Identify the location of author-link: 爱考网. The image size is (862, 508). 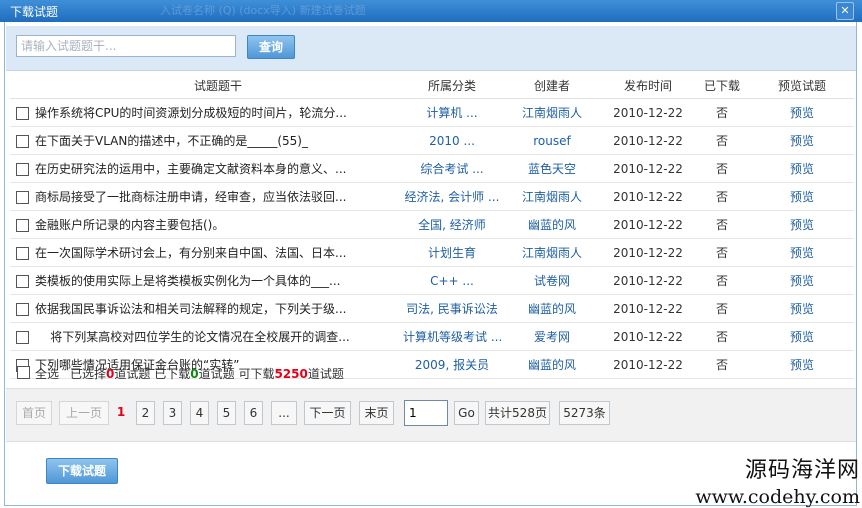
(552, 336).